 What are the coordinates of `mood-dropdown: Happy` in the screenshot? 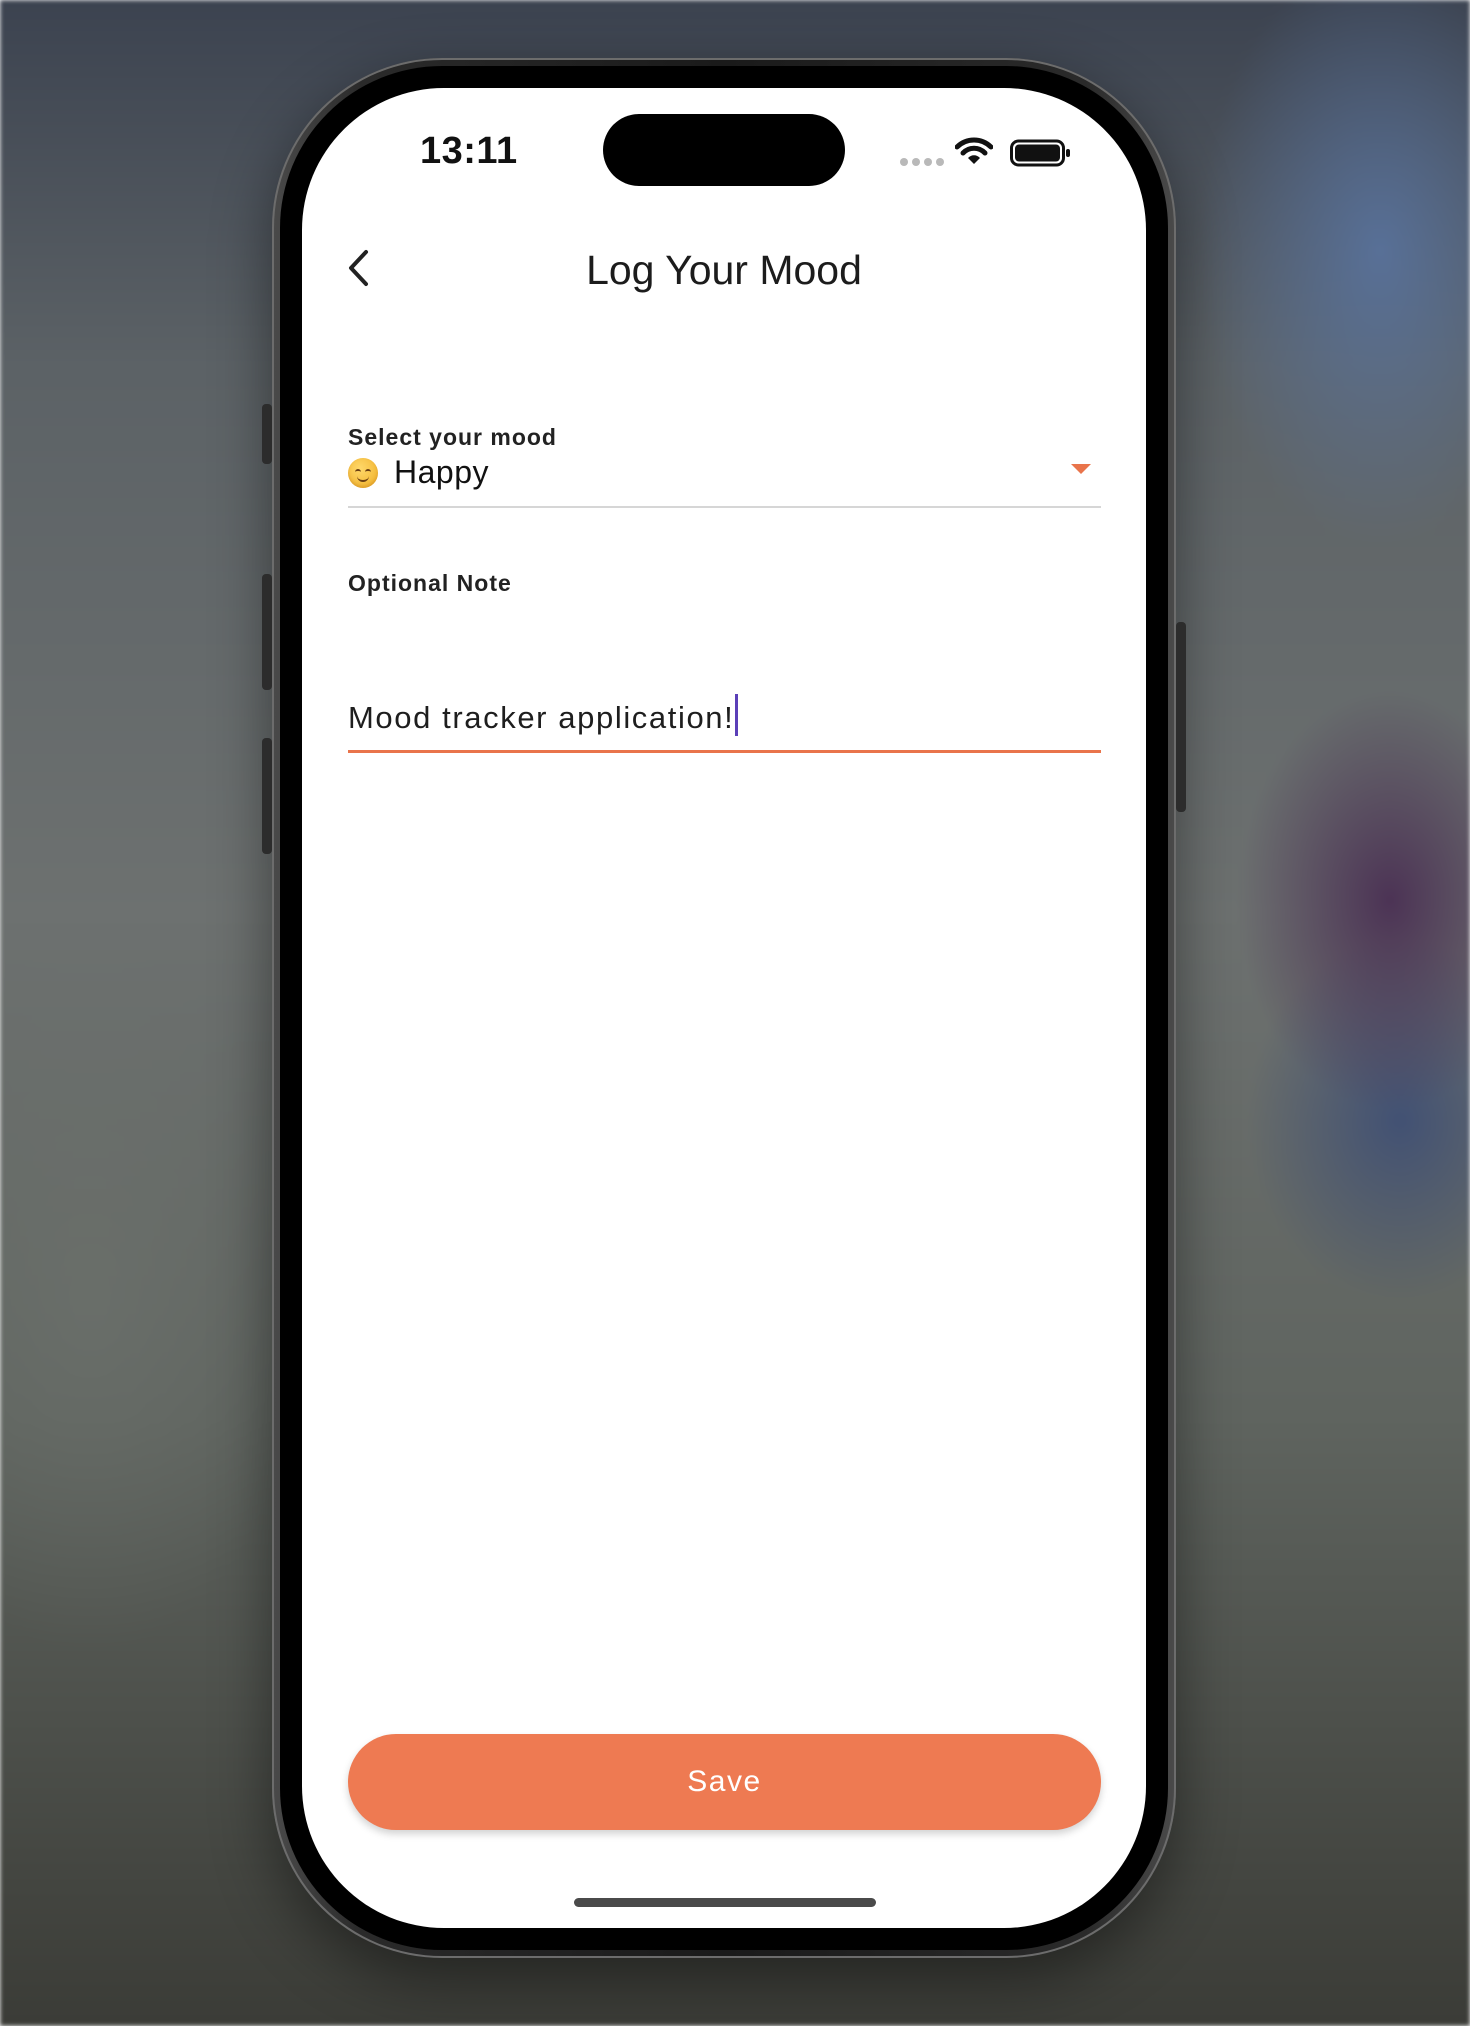 It's located at (724, 477).